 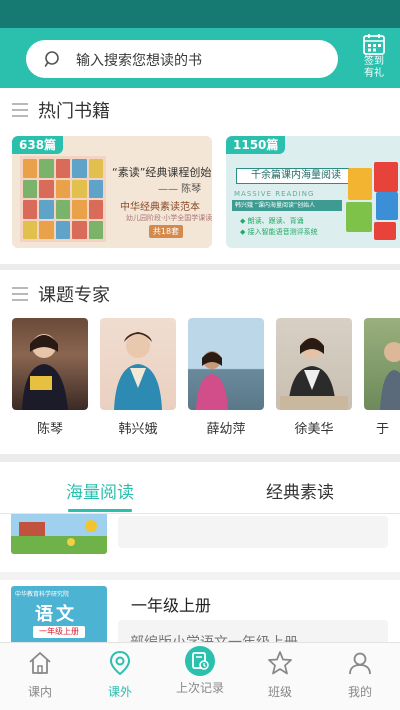 What do you see at coordinates (138, 429) in the screenshot?
I see `expert-name: 韩兴娥` at bounding box center [138, 429].